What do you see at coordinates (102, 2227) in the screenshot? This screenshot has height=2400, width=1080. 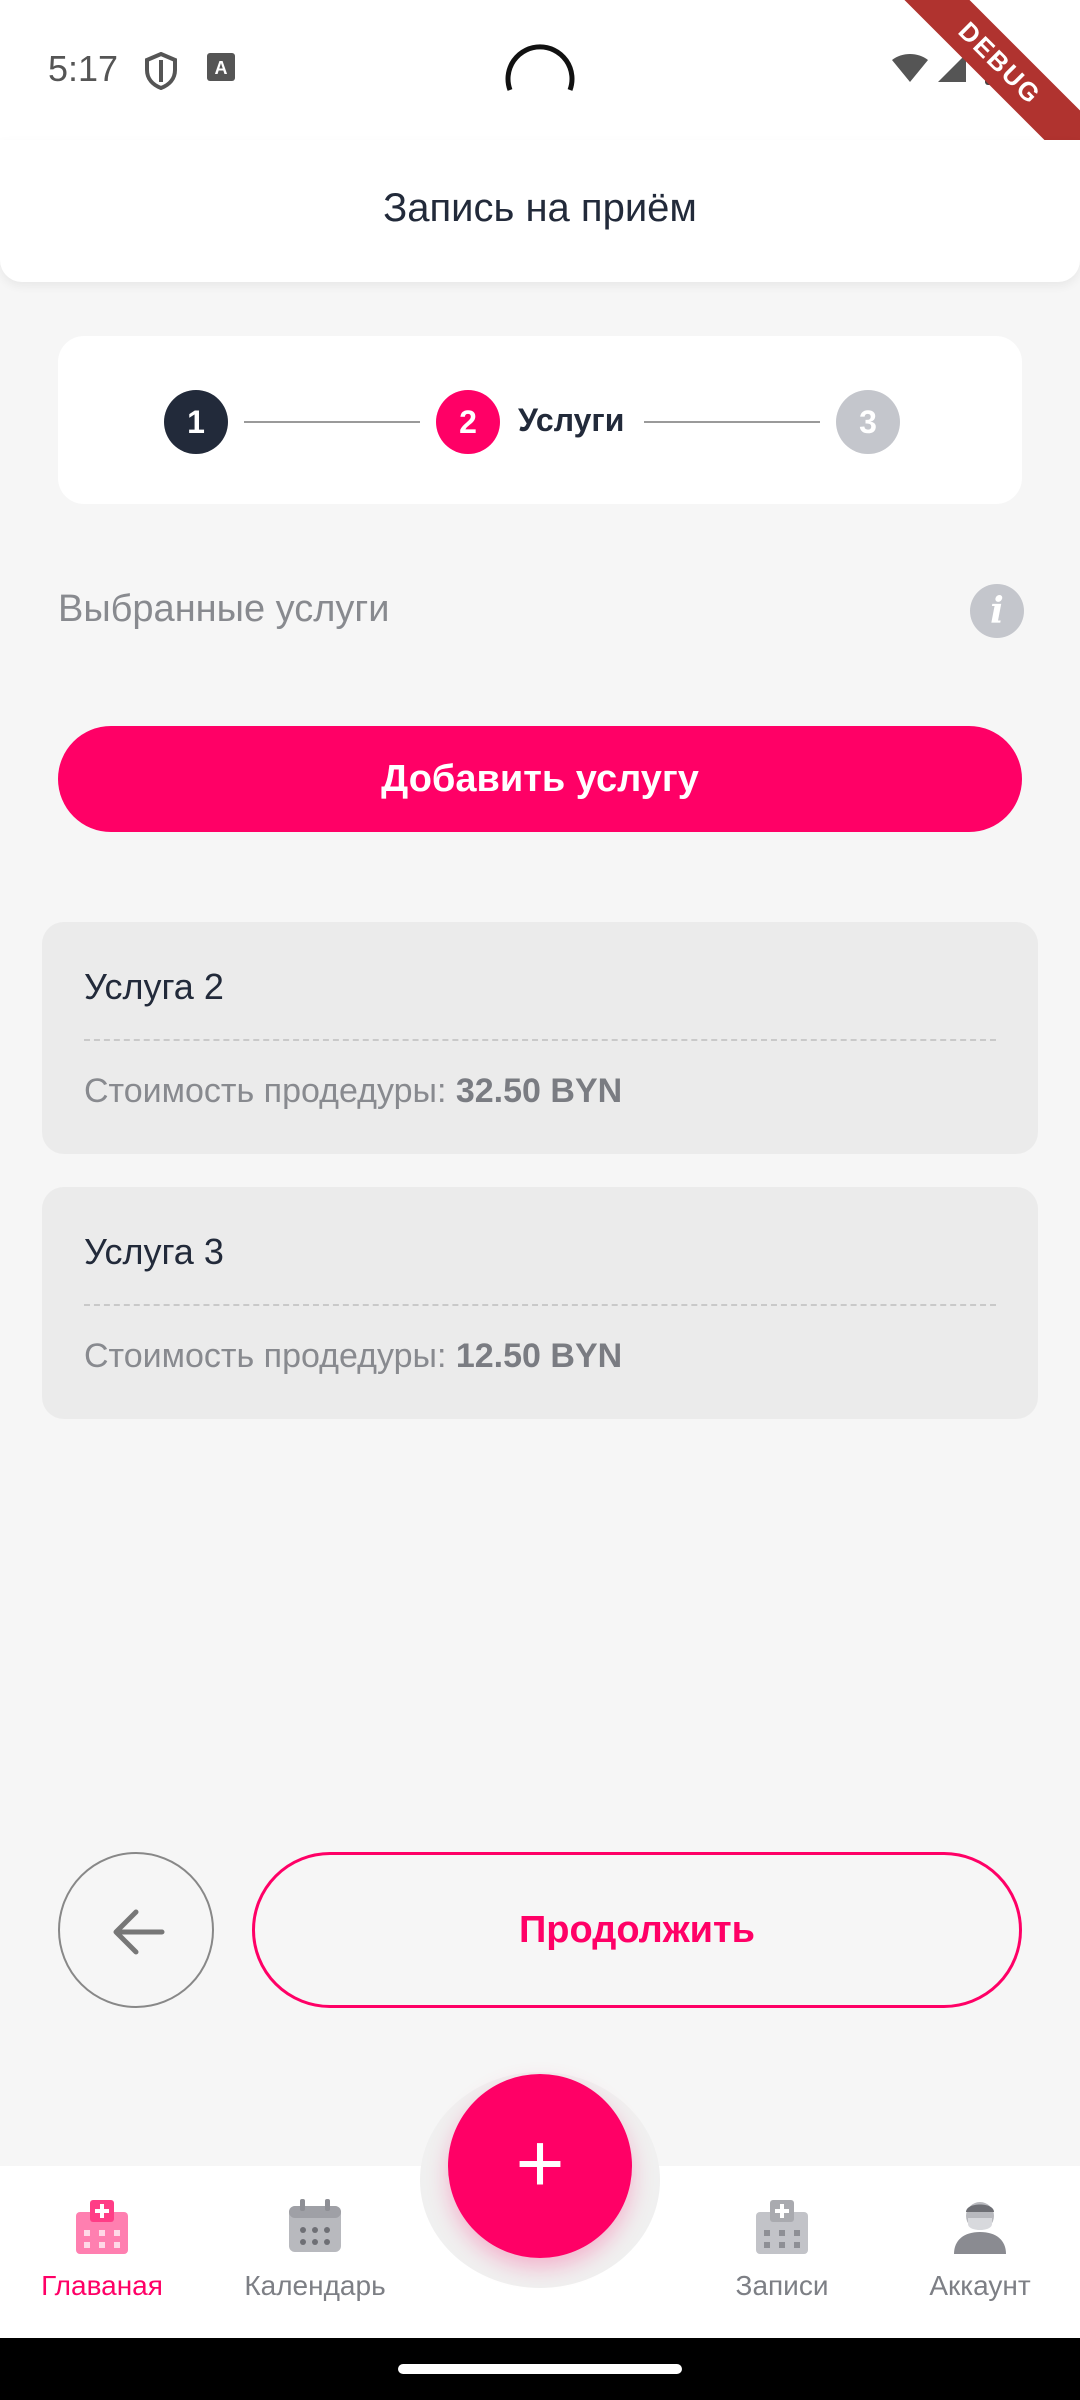 I see `hospital-icon` at bounding box center [102, 2227].